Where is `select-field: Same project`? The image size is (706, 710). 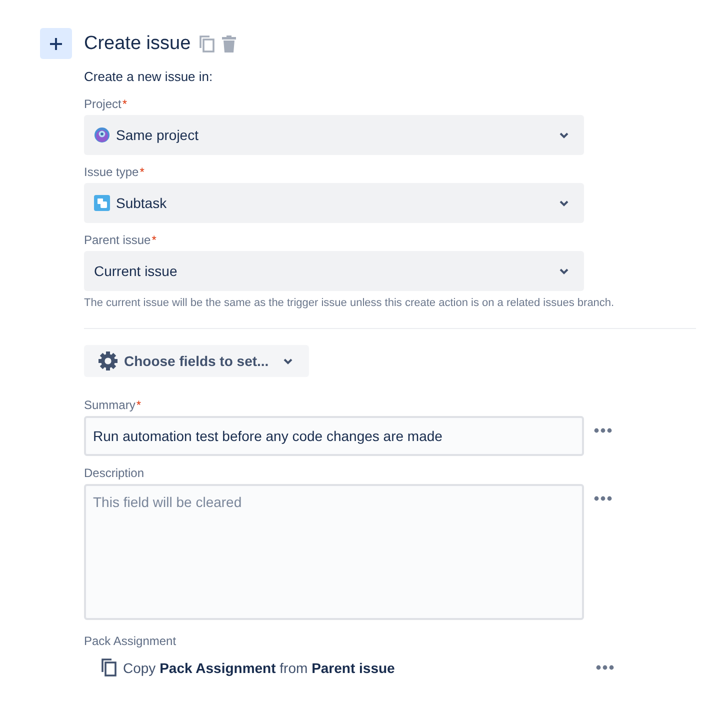
select-field: Same project is located at coordinates (334, 135).